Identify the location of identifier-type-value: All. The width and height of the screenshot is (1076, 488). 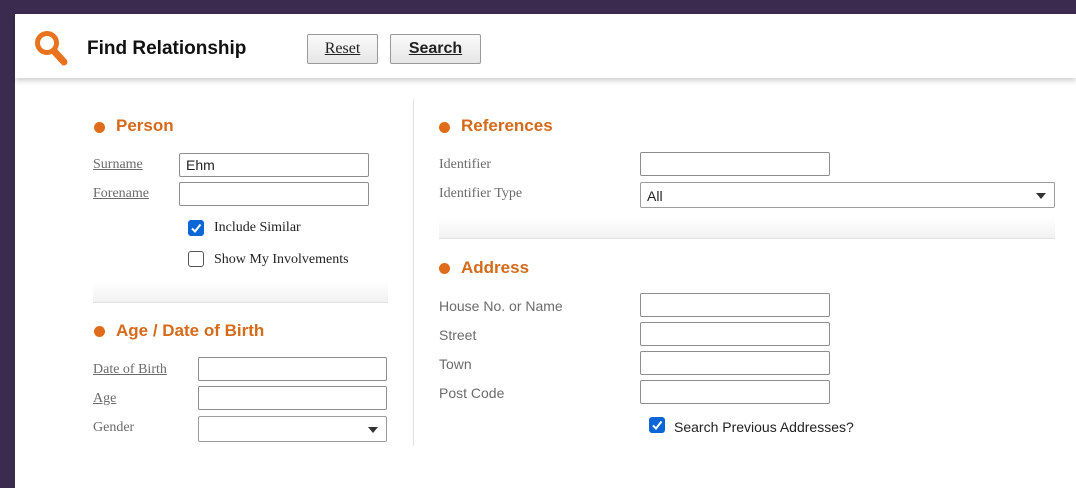
(655, 196).